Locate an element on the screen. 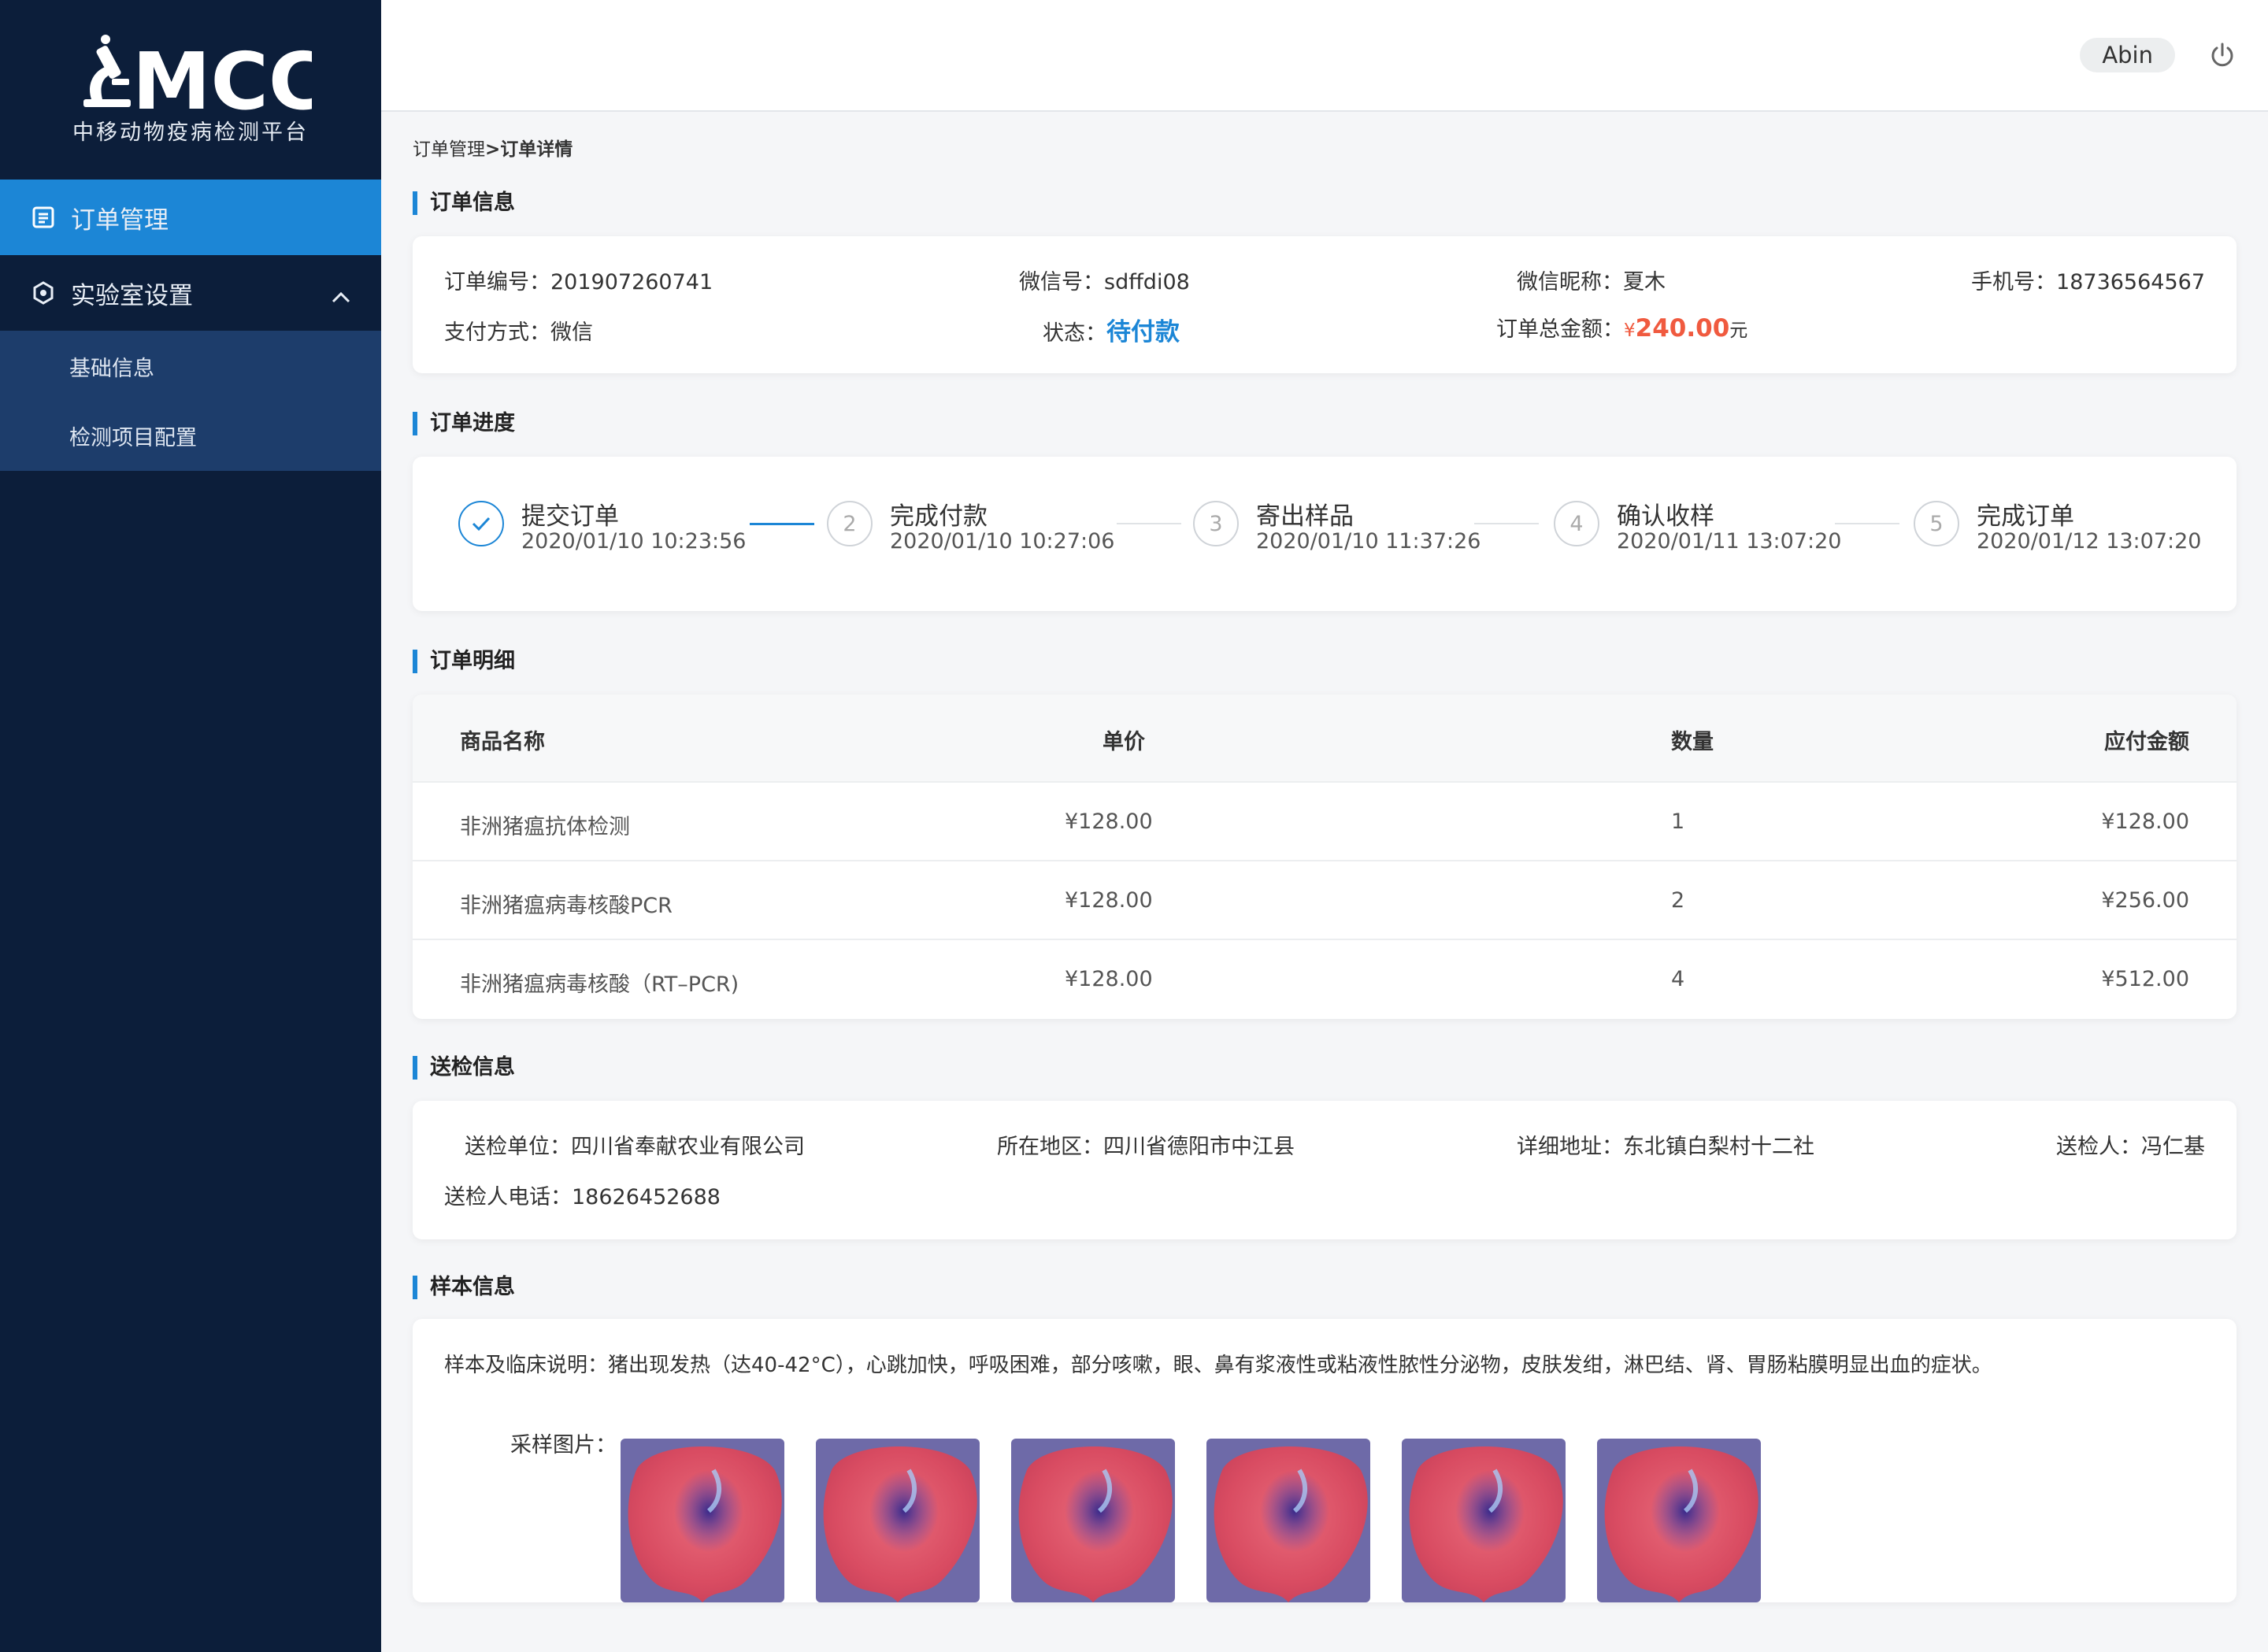 This screenshot has width=2268, height=1652. phone-value: 18736564567 is located at coordinates (2130, 282).